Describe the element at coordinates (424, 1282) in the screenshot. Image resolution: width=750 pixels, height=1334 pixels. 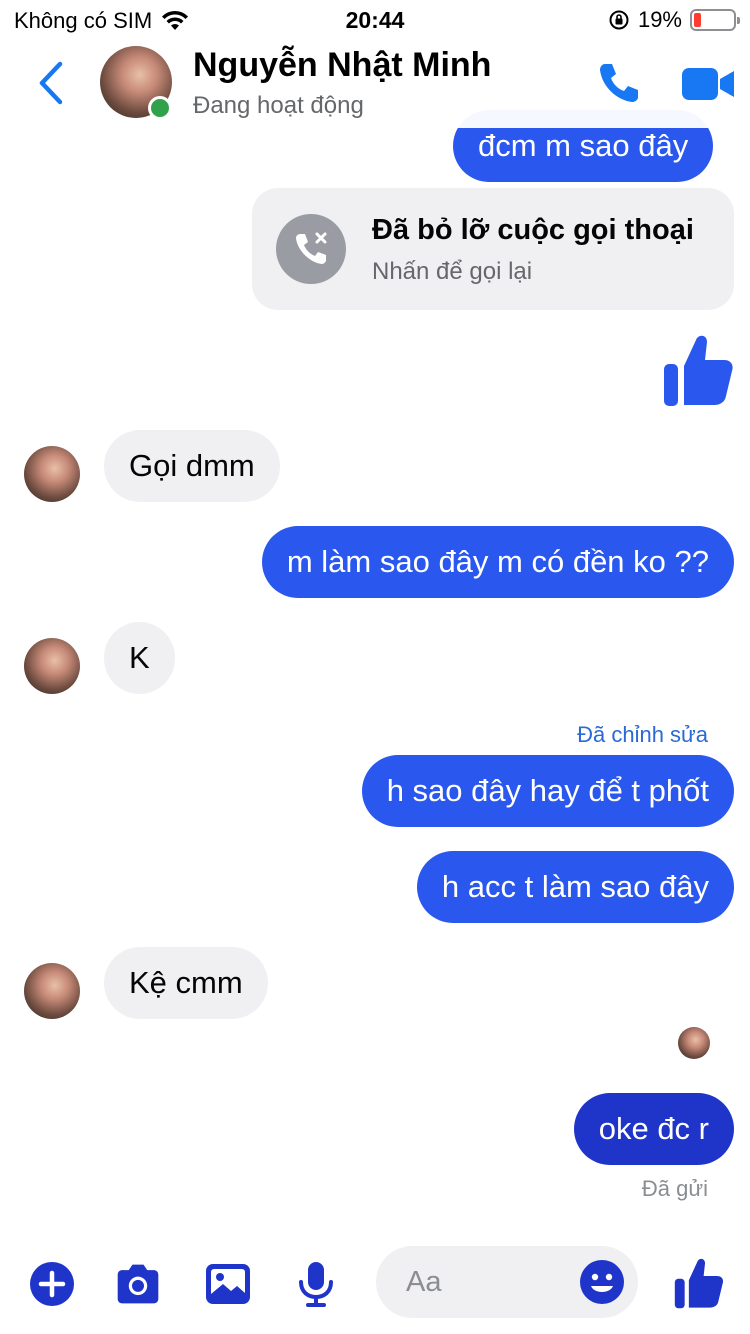
I see `message-input-placeholder: Aa` at that location.